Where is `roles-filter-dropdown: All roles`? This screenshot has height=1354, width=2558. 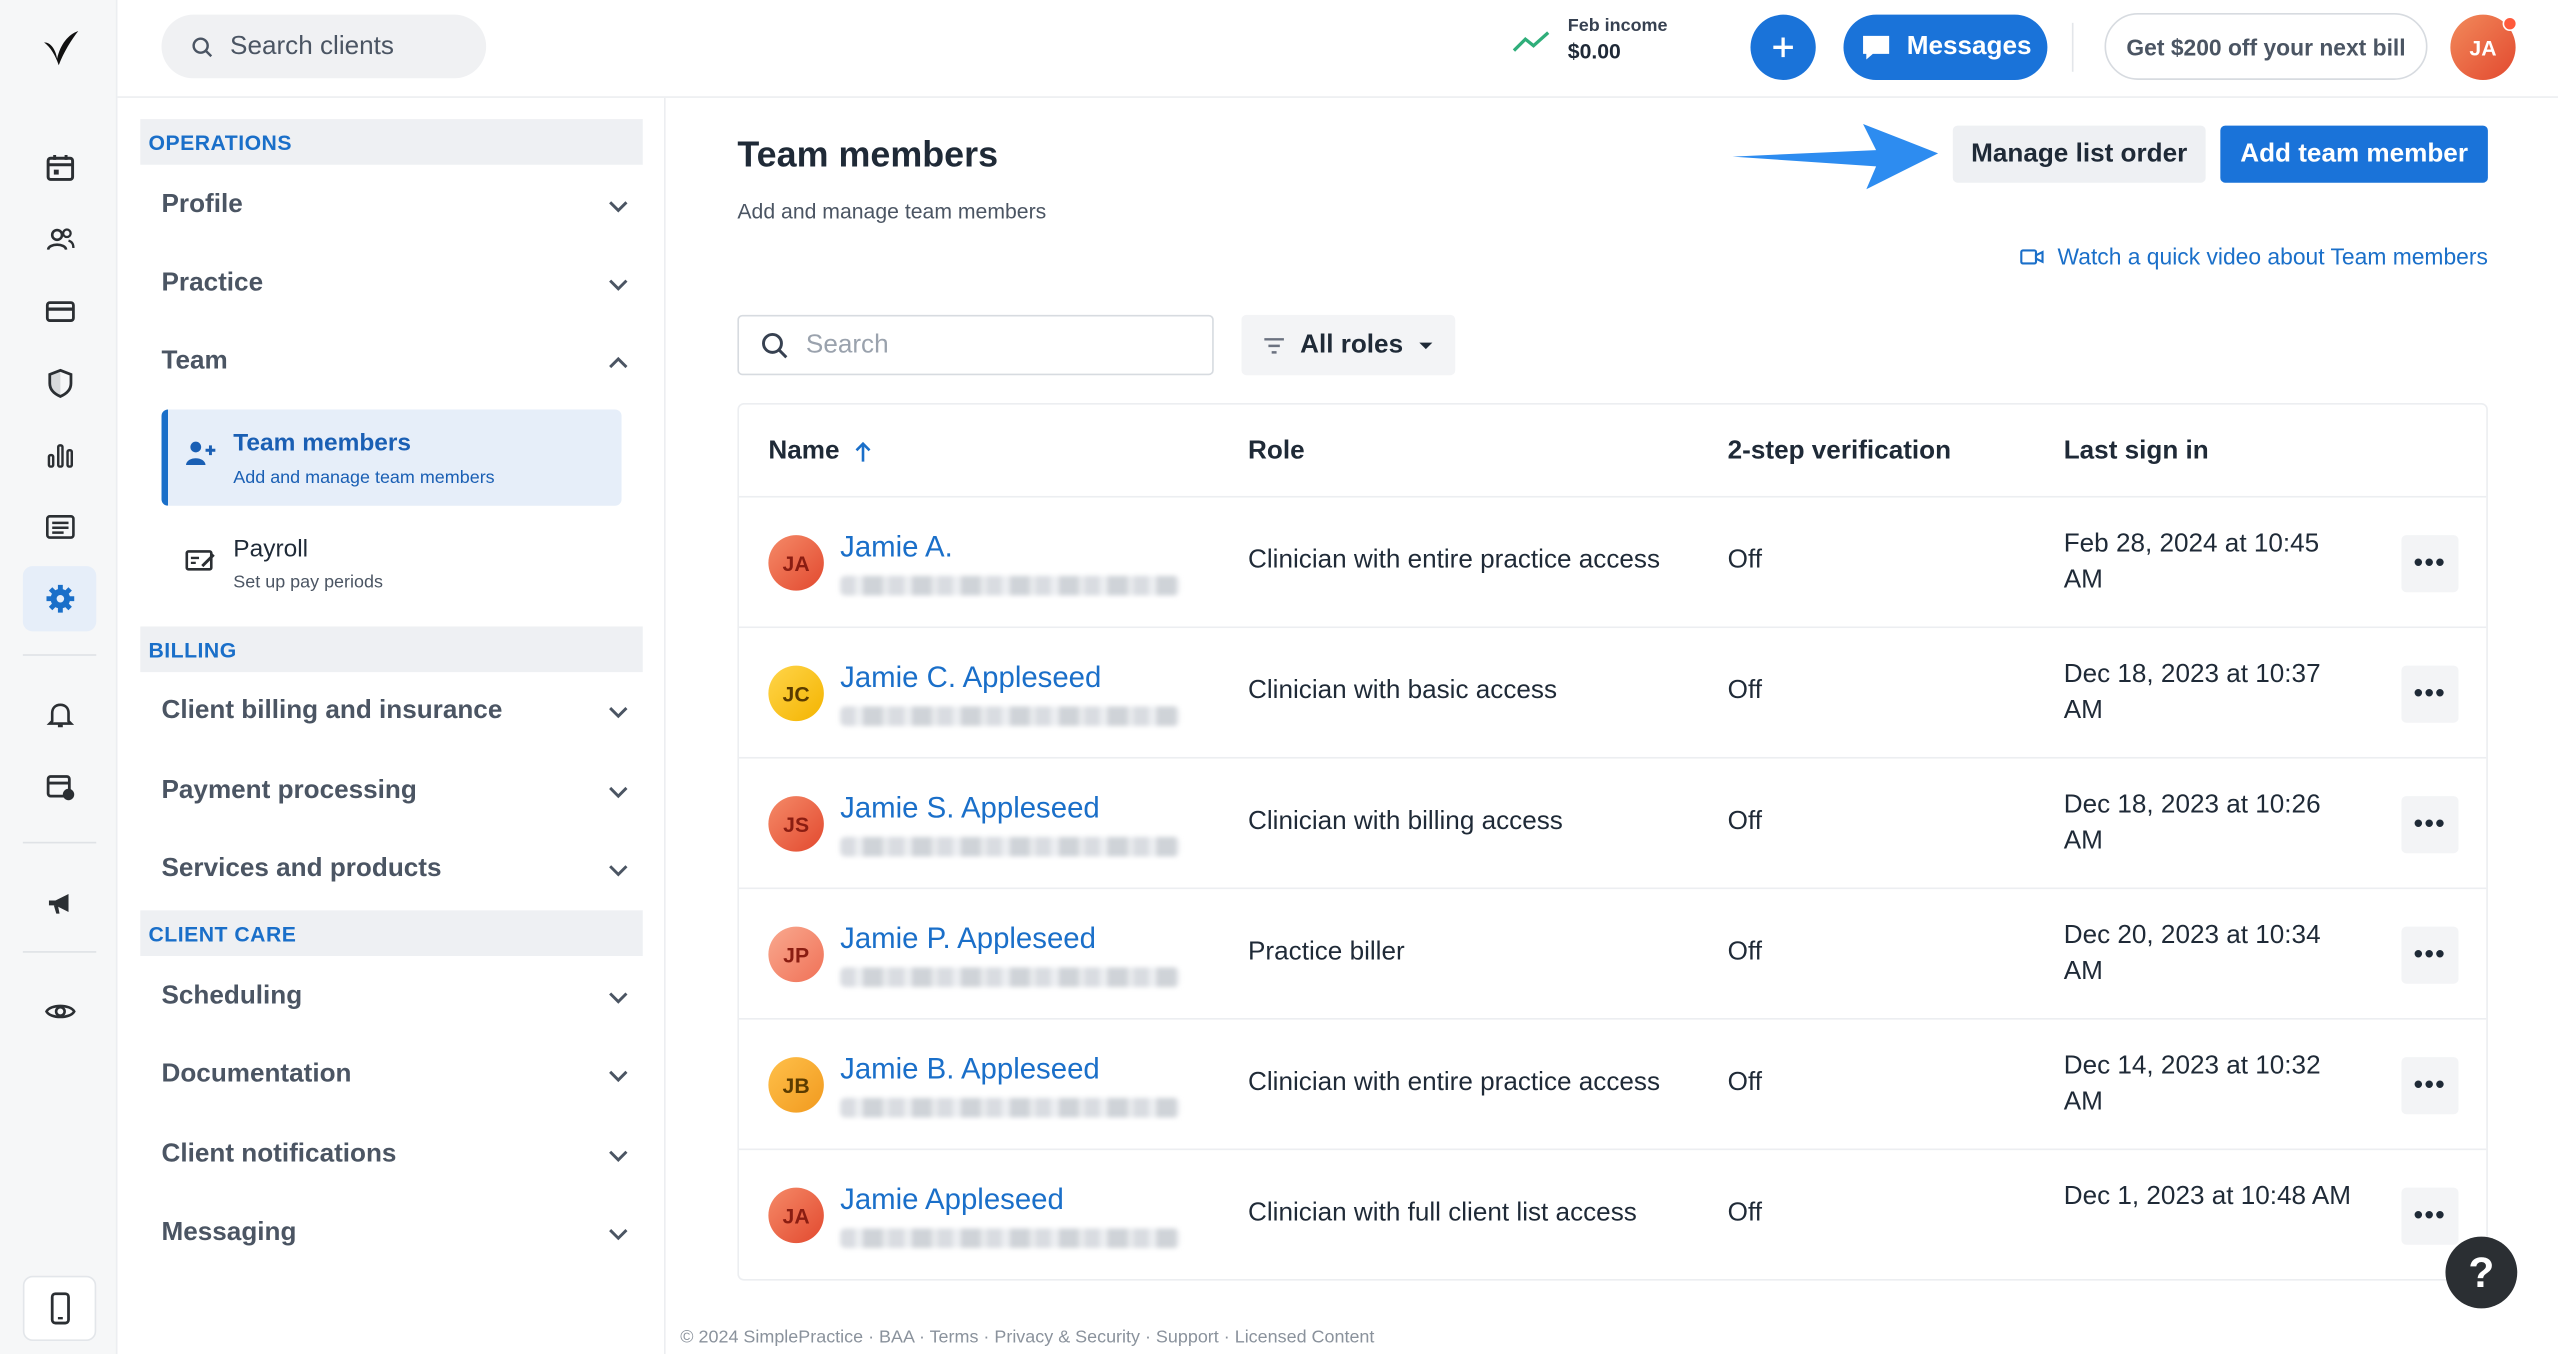 roles-filter-dropdown: All roles is located at coordinates (1348, 345).